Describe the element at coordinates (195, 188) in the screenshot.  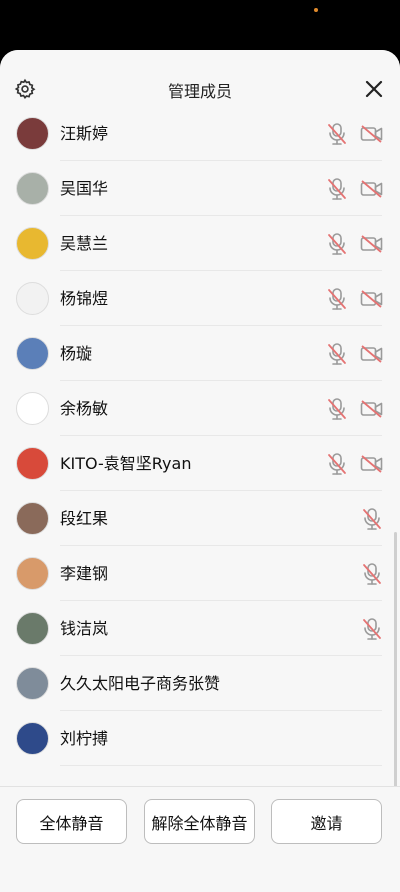
I see `list-item: 吴国华` at that location.